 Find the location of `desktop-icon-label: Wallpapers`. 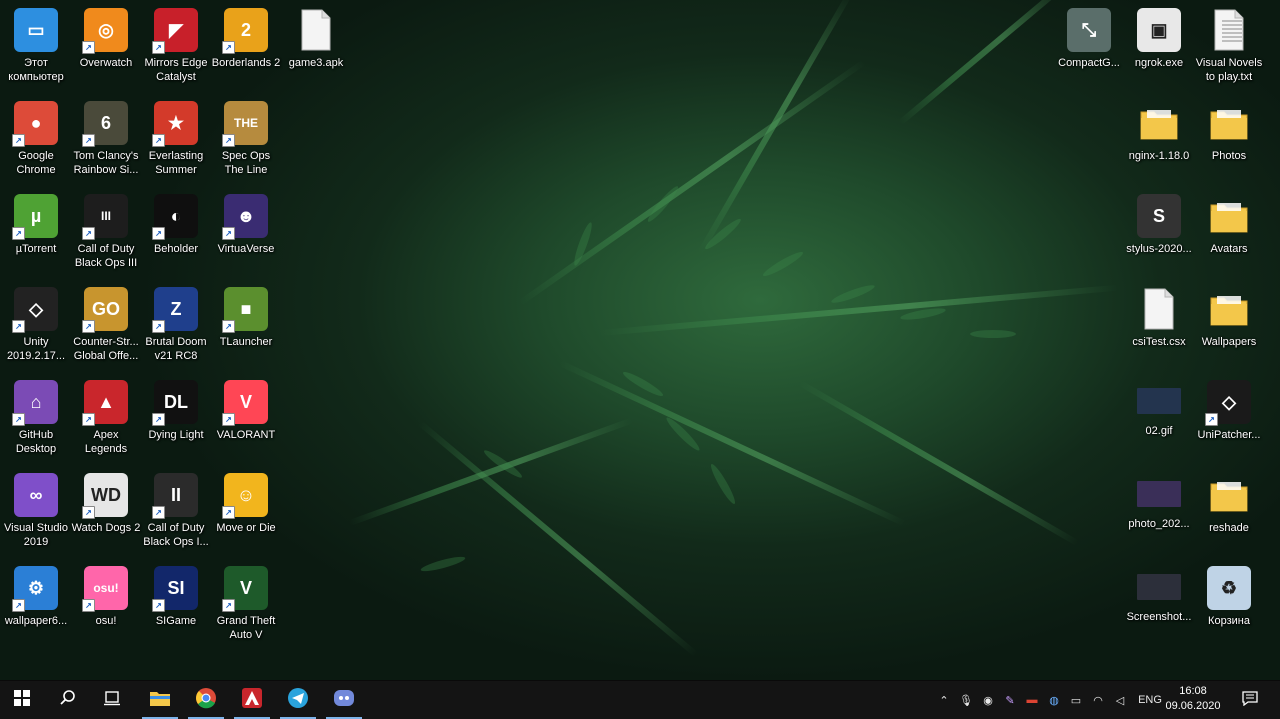

desktop-icon-label: Wallpapers is located at coordinates (1229, 342).